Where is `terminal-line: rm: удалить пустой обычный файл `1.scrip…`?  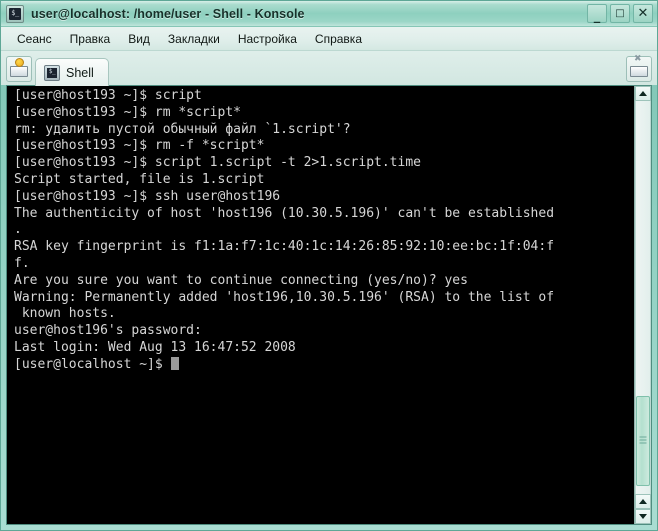
terminal-line: rm: удалить пустой обычный файл `1.scrip… is located at coordinates (182, 129).